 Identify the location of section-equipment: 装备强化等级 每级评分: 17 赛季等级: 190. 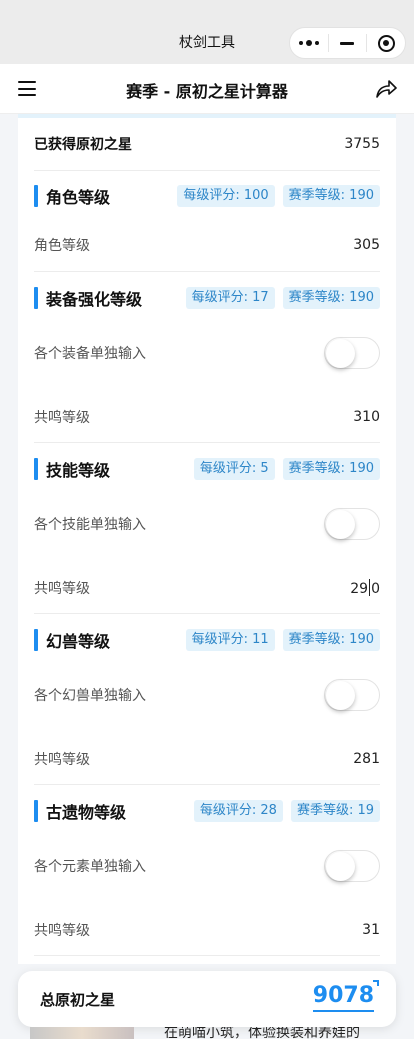
(207, 298).